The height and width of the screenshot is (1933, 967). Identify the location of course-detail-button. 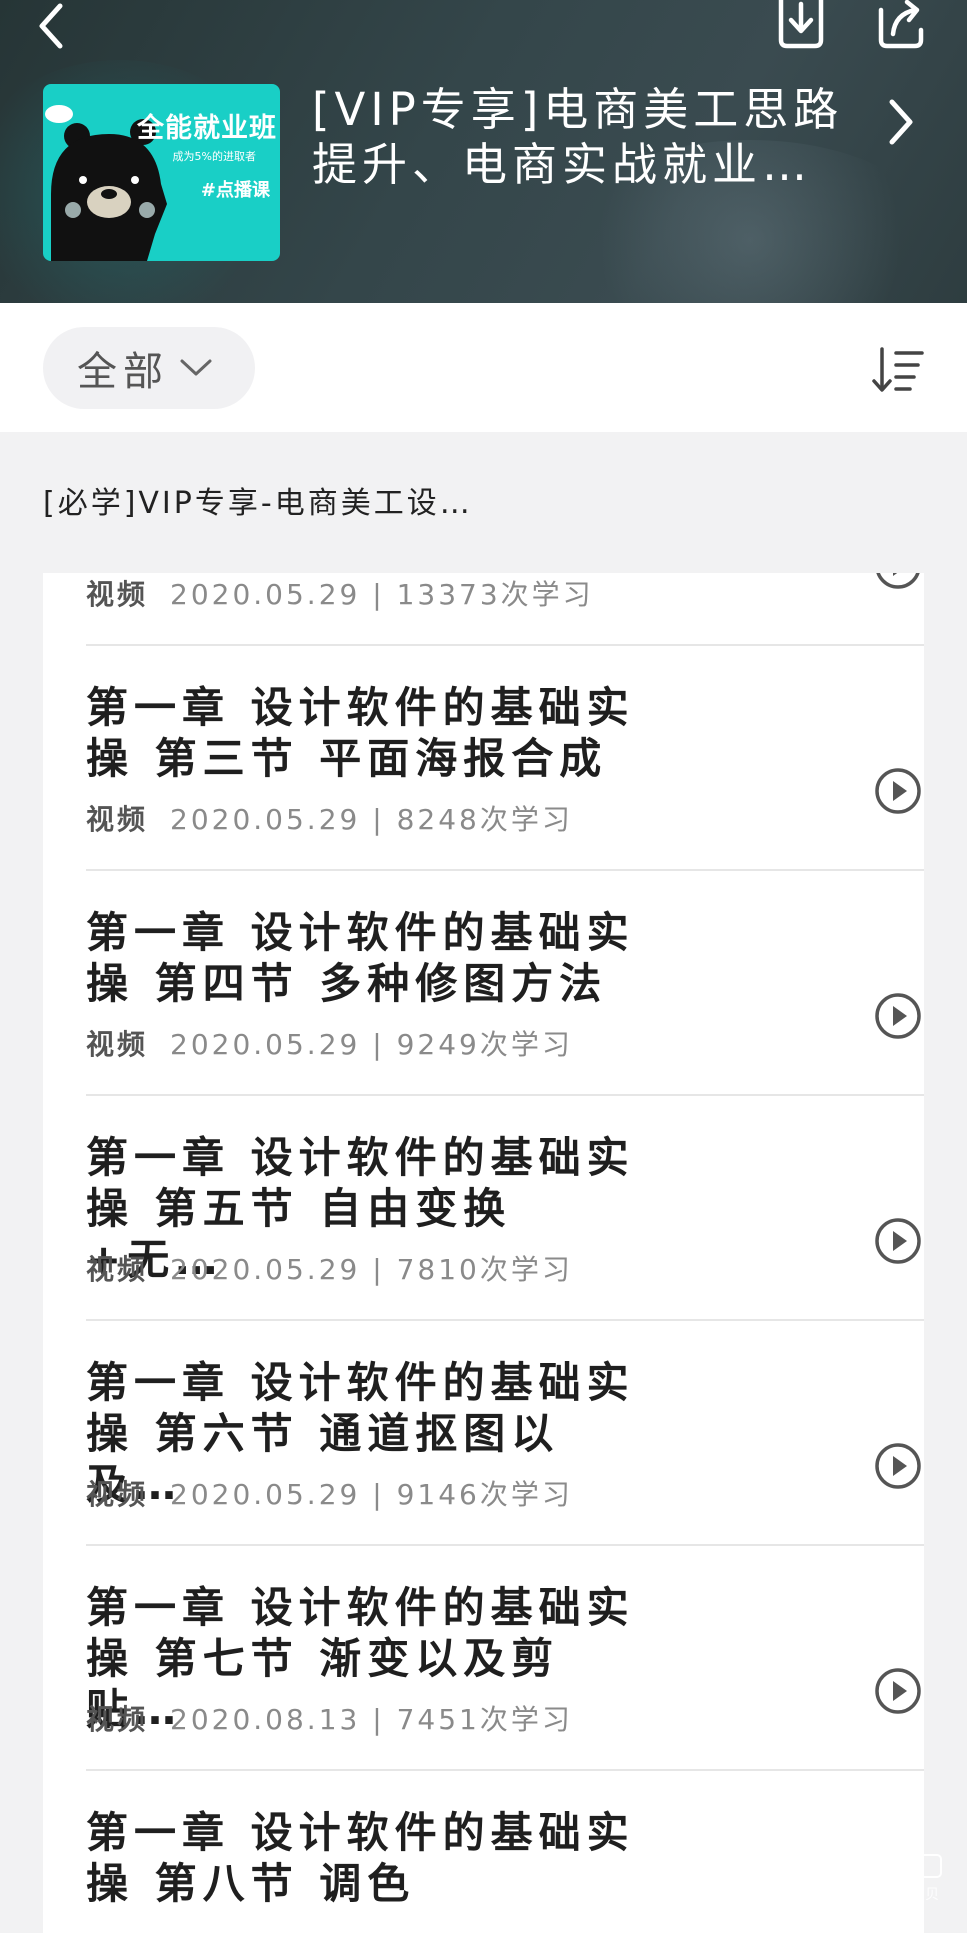
(900, 122).